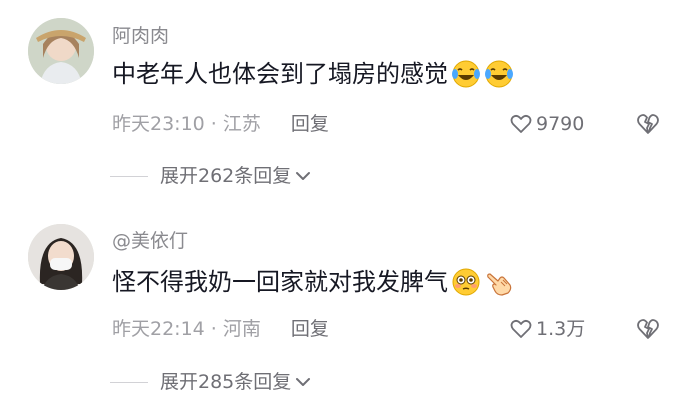 The image size is (700, 411). I want to click on expand-replies-label: 展开262条回复, so click(226, 176).